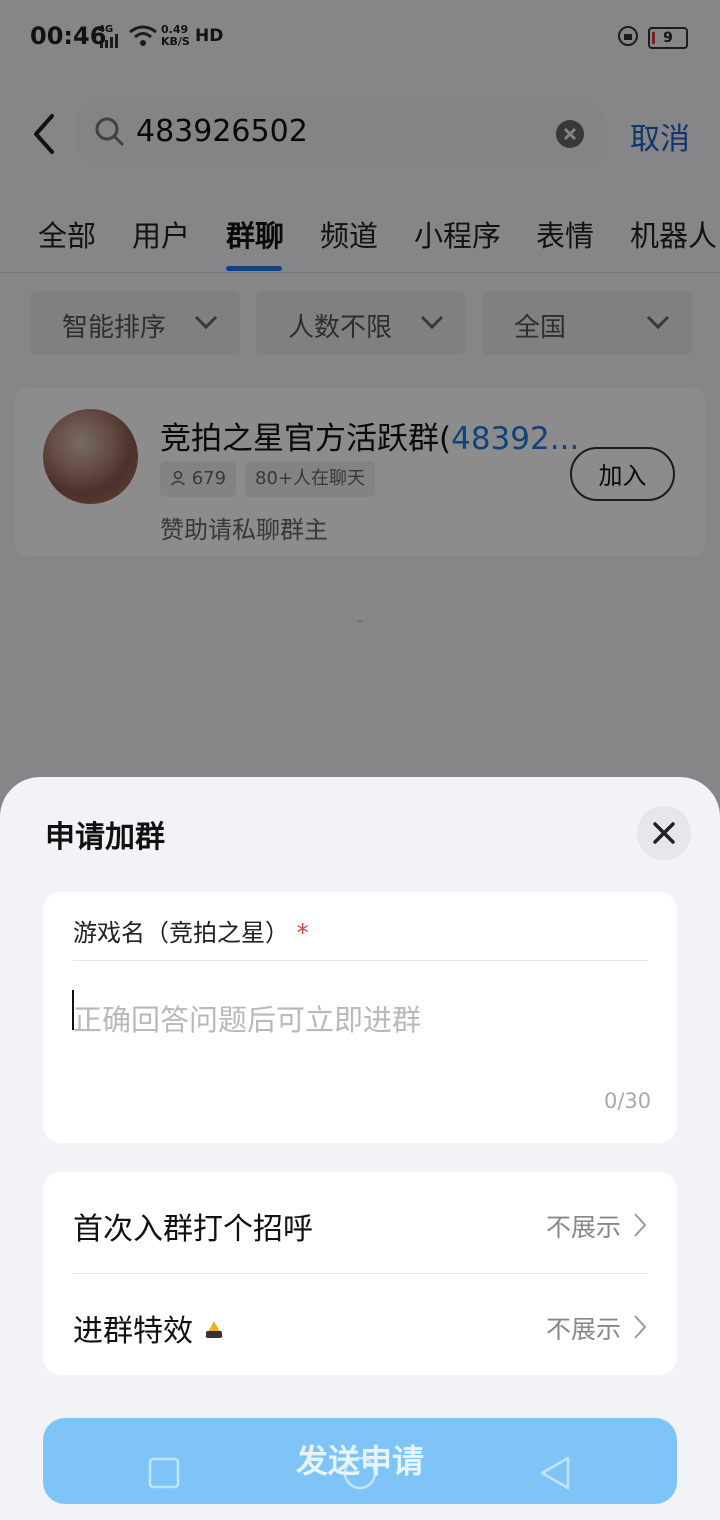 The width and height of the screenshot is (720, 1520). Describe the element at coordinates (360, 1473) in the screenshot. I see `home-icon` at that location.